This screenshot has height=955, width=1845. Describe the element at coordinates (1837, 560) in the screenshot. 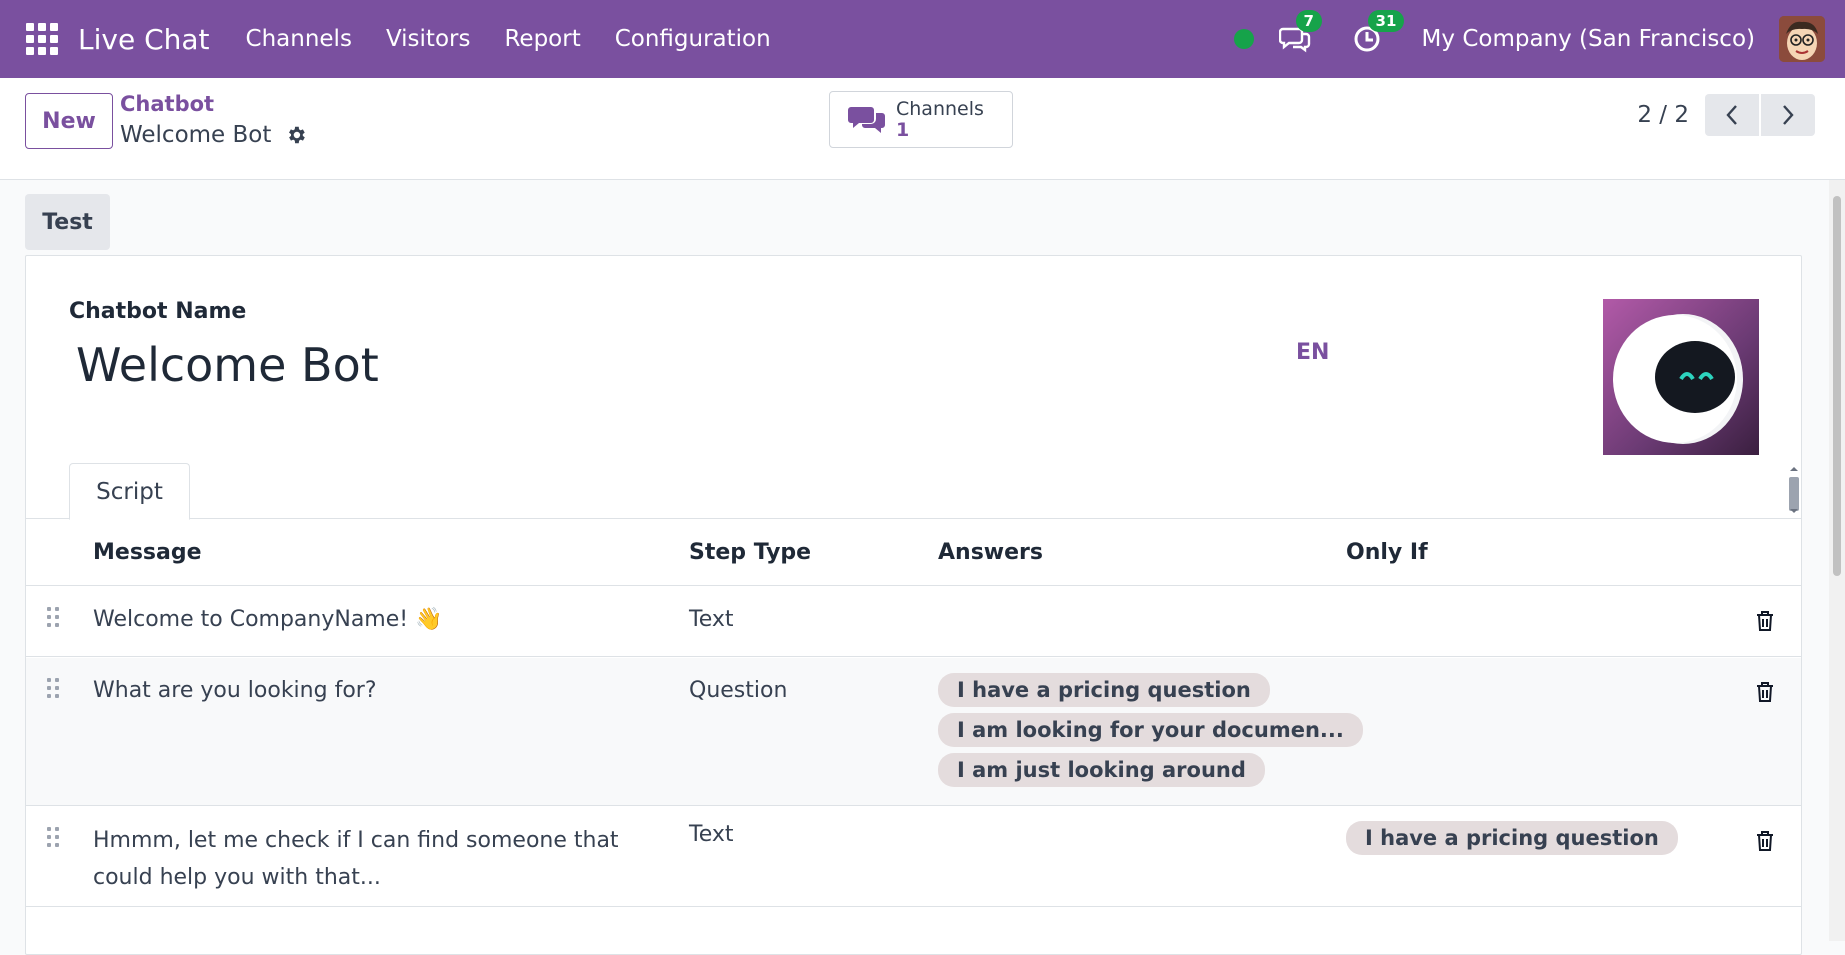

I see `page-scrollbar` at that location.